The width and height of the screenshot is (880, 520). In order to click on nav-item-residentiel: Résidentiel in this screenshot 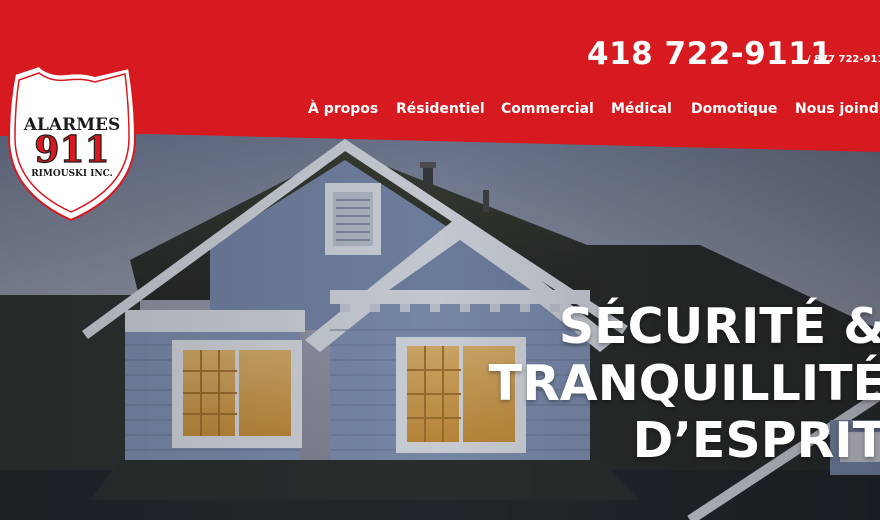, I will do `click(440, 109)`.